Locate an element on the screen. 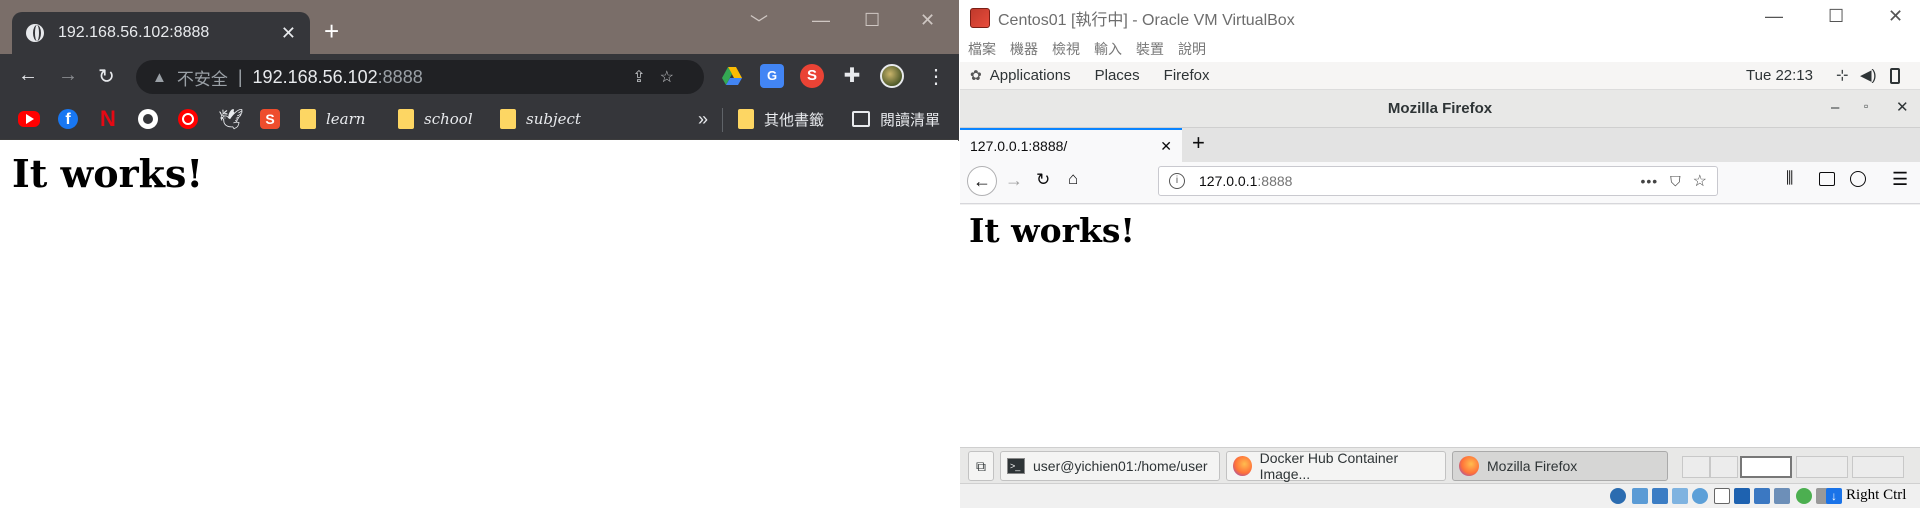  chrome-tab-active: 192.168.56.102:8888 ✕ is located at coordinates (161, 33).